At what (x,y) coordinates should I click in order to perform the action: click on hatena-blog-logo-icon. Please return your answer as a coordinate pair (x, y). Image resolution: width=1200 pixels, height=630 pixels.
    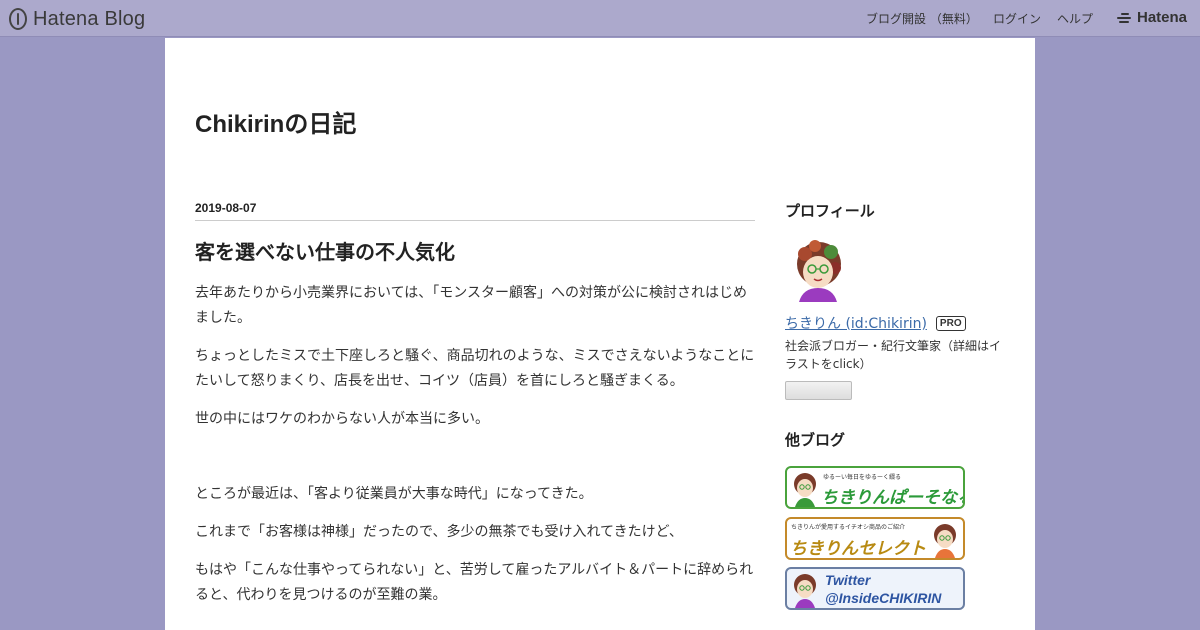
    Looking at the image, I should click on (18, 19).